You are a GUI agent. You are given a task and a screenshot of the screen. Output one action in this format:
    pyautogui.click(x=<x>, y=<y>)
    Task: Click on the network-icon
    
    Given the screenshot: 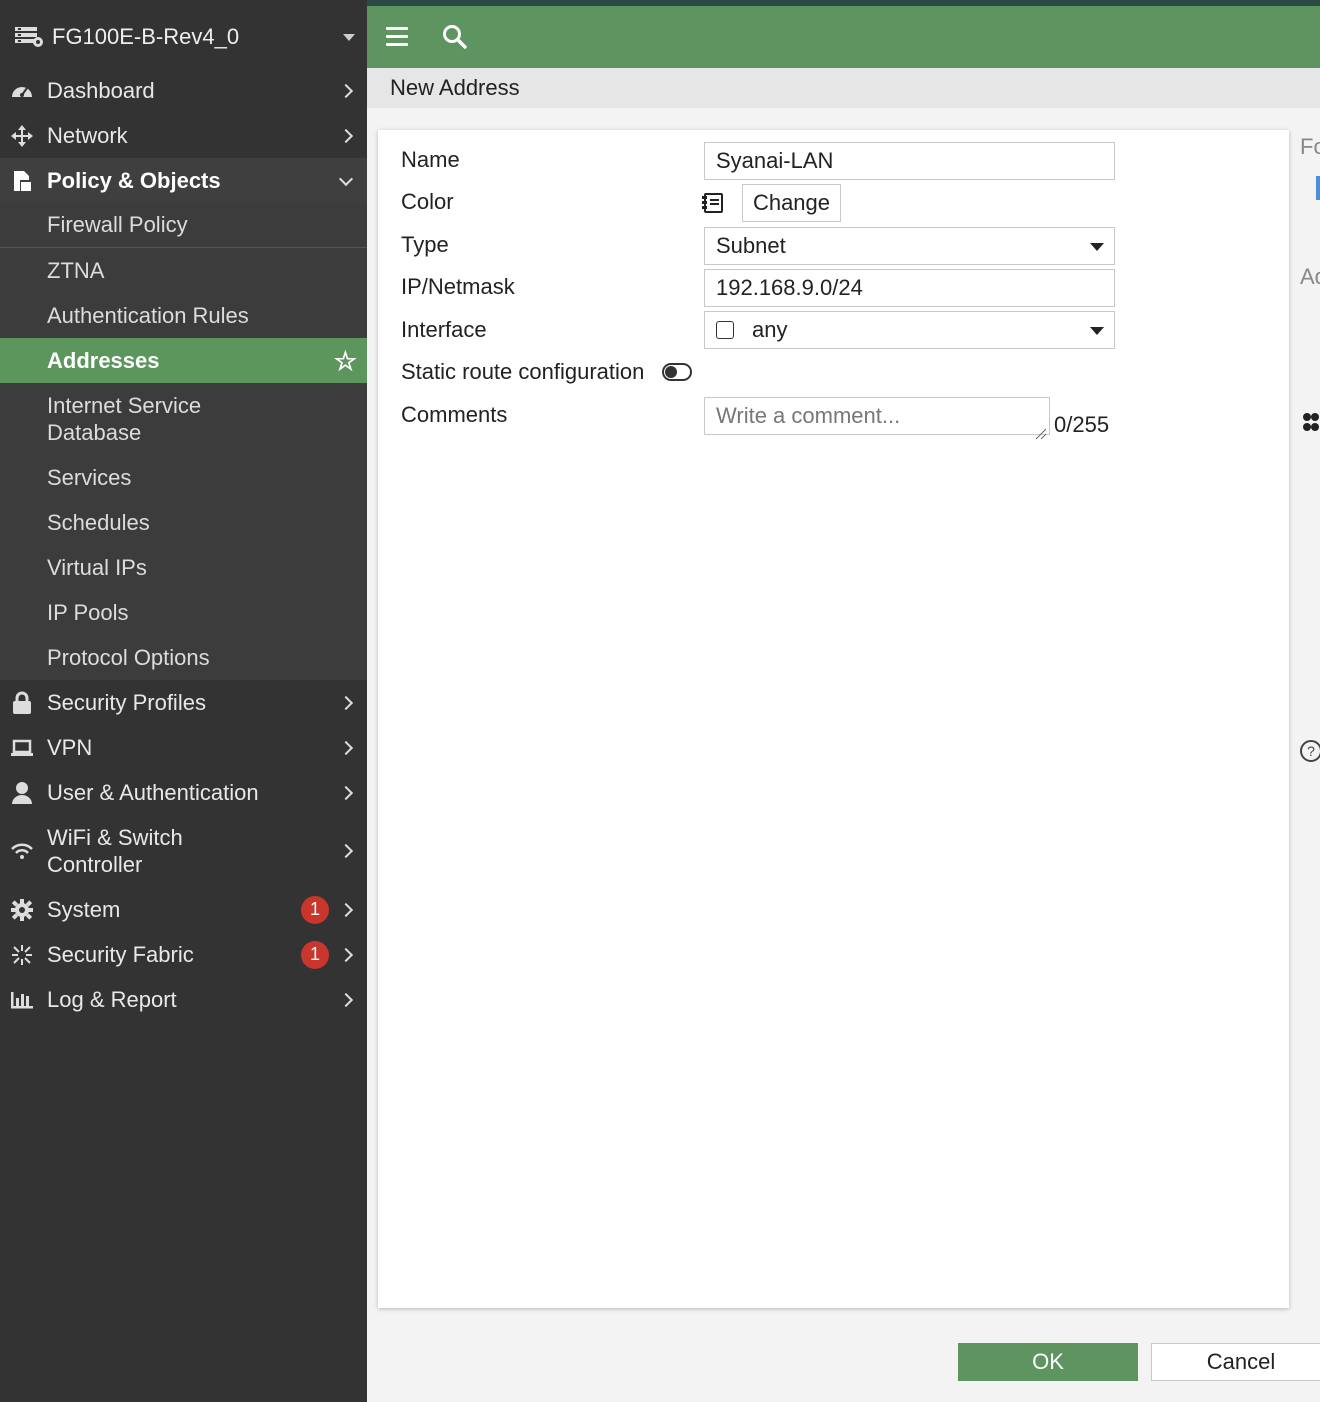 What is the action you would take?
    pyautogui.click(x=22, y=136)
    